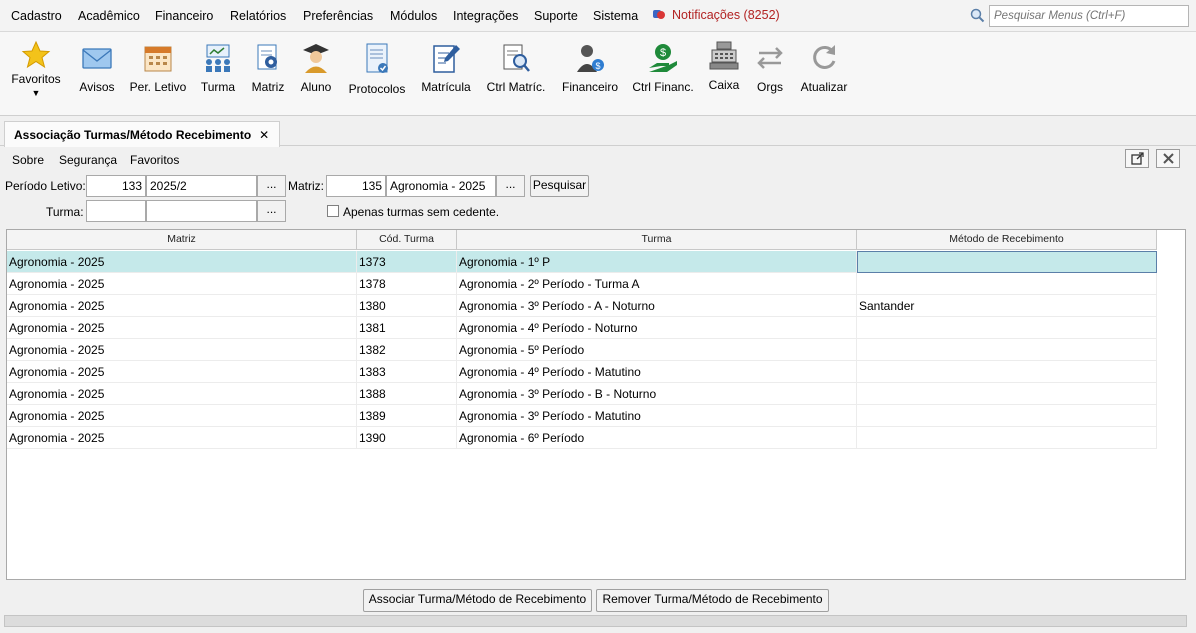 This screenshot has width=1196, height=633. Describe the element at coordinates (595, 621) in the screenshot. I see `horizontal-scrollbar` at that location.